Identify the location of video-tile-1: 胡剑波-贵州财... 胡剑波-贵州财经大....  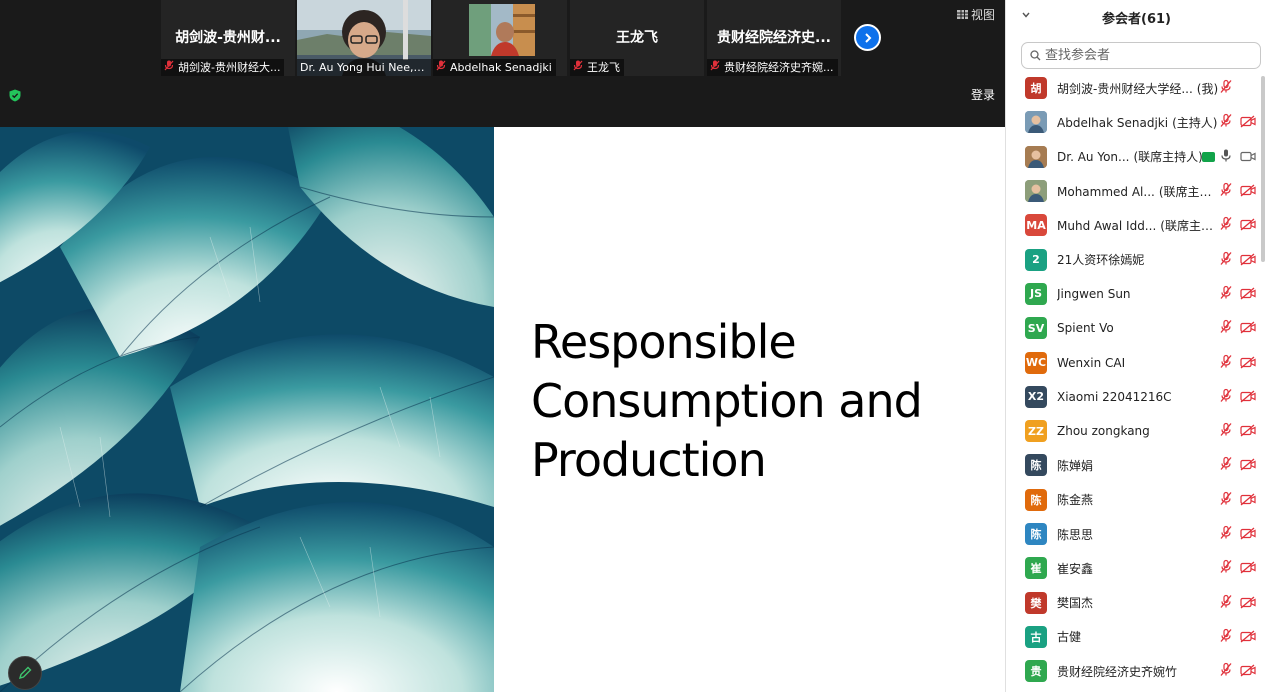
(228, 38).